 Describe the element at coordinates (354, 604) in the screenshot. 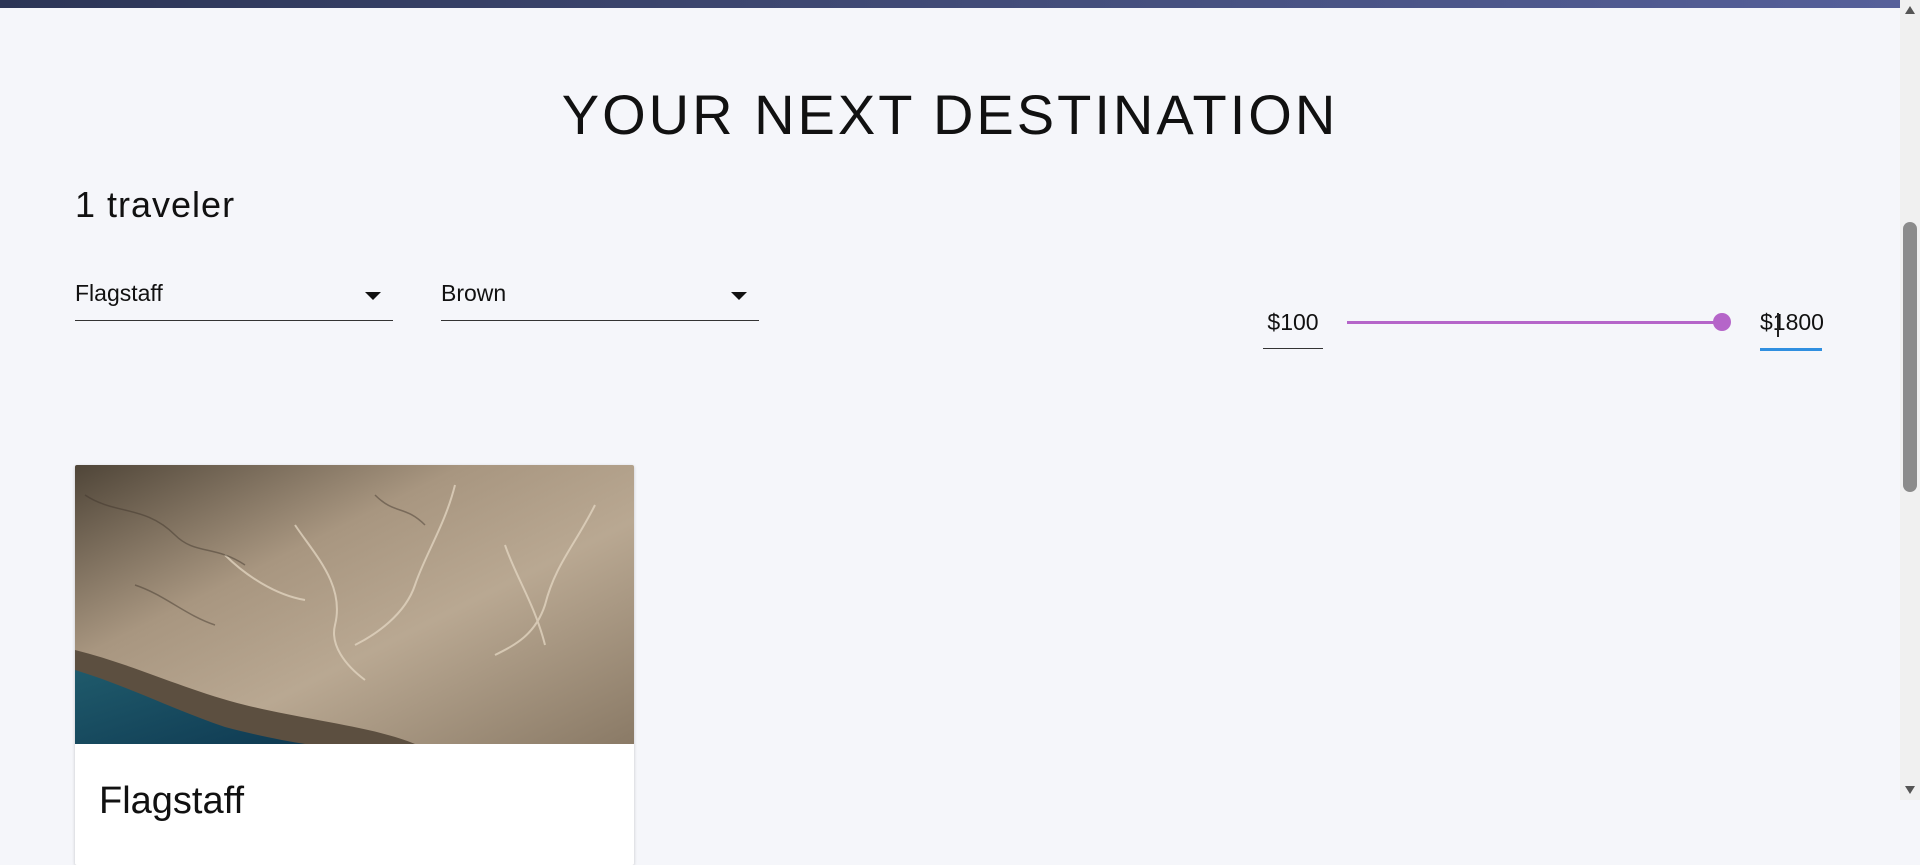

I see `card-image` at that location.